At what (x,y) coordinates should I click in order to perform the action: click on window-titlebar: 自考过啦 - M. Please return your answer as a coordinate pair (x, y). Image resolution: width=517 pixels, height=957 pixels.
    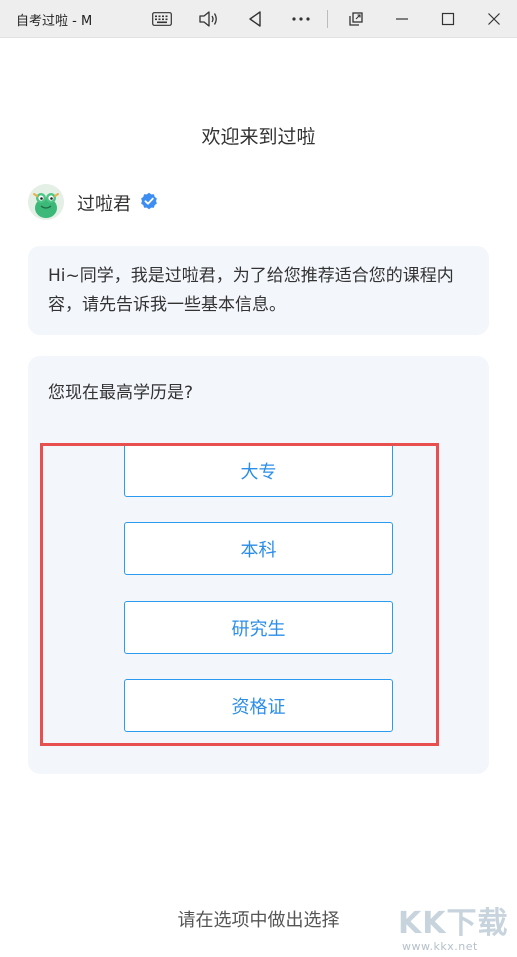
    Looking at the image, I should click on (258, 19).